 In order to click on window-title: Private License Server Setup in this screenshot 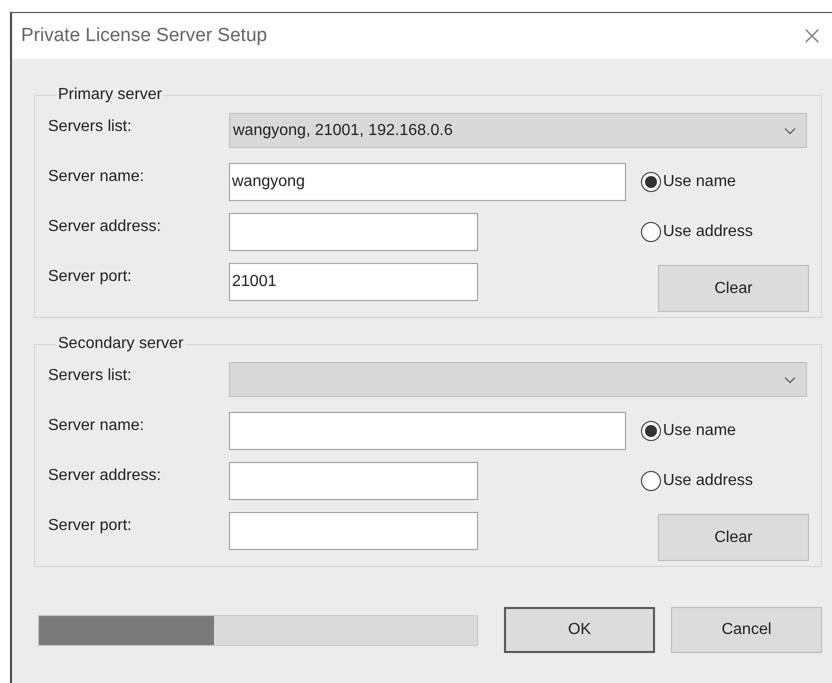, I will do `click(144, 36)`.